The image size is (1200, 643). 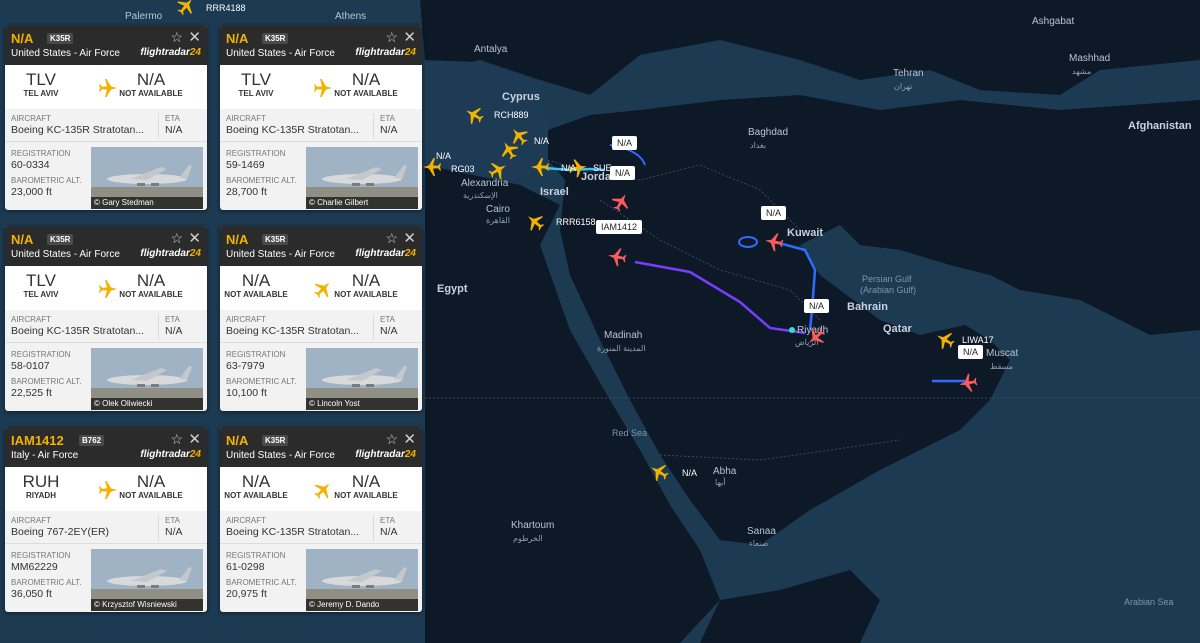 What do you see at coordinates (321, 489) in the screenshot?
I see `route-section: N/A NOT AVAILABLE N/A NOT AVAILABLE` at bounding box center [321, 489].